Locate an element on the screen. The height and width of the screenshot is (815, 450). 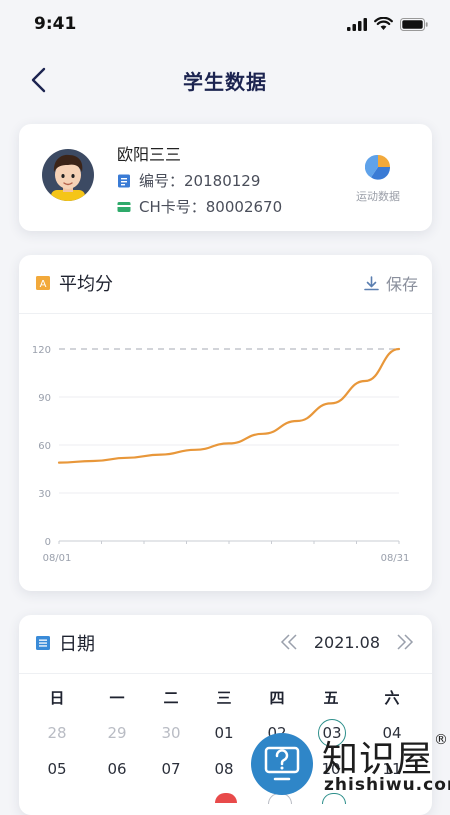
save-button: 保存 is located at coordinates (390, 283).